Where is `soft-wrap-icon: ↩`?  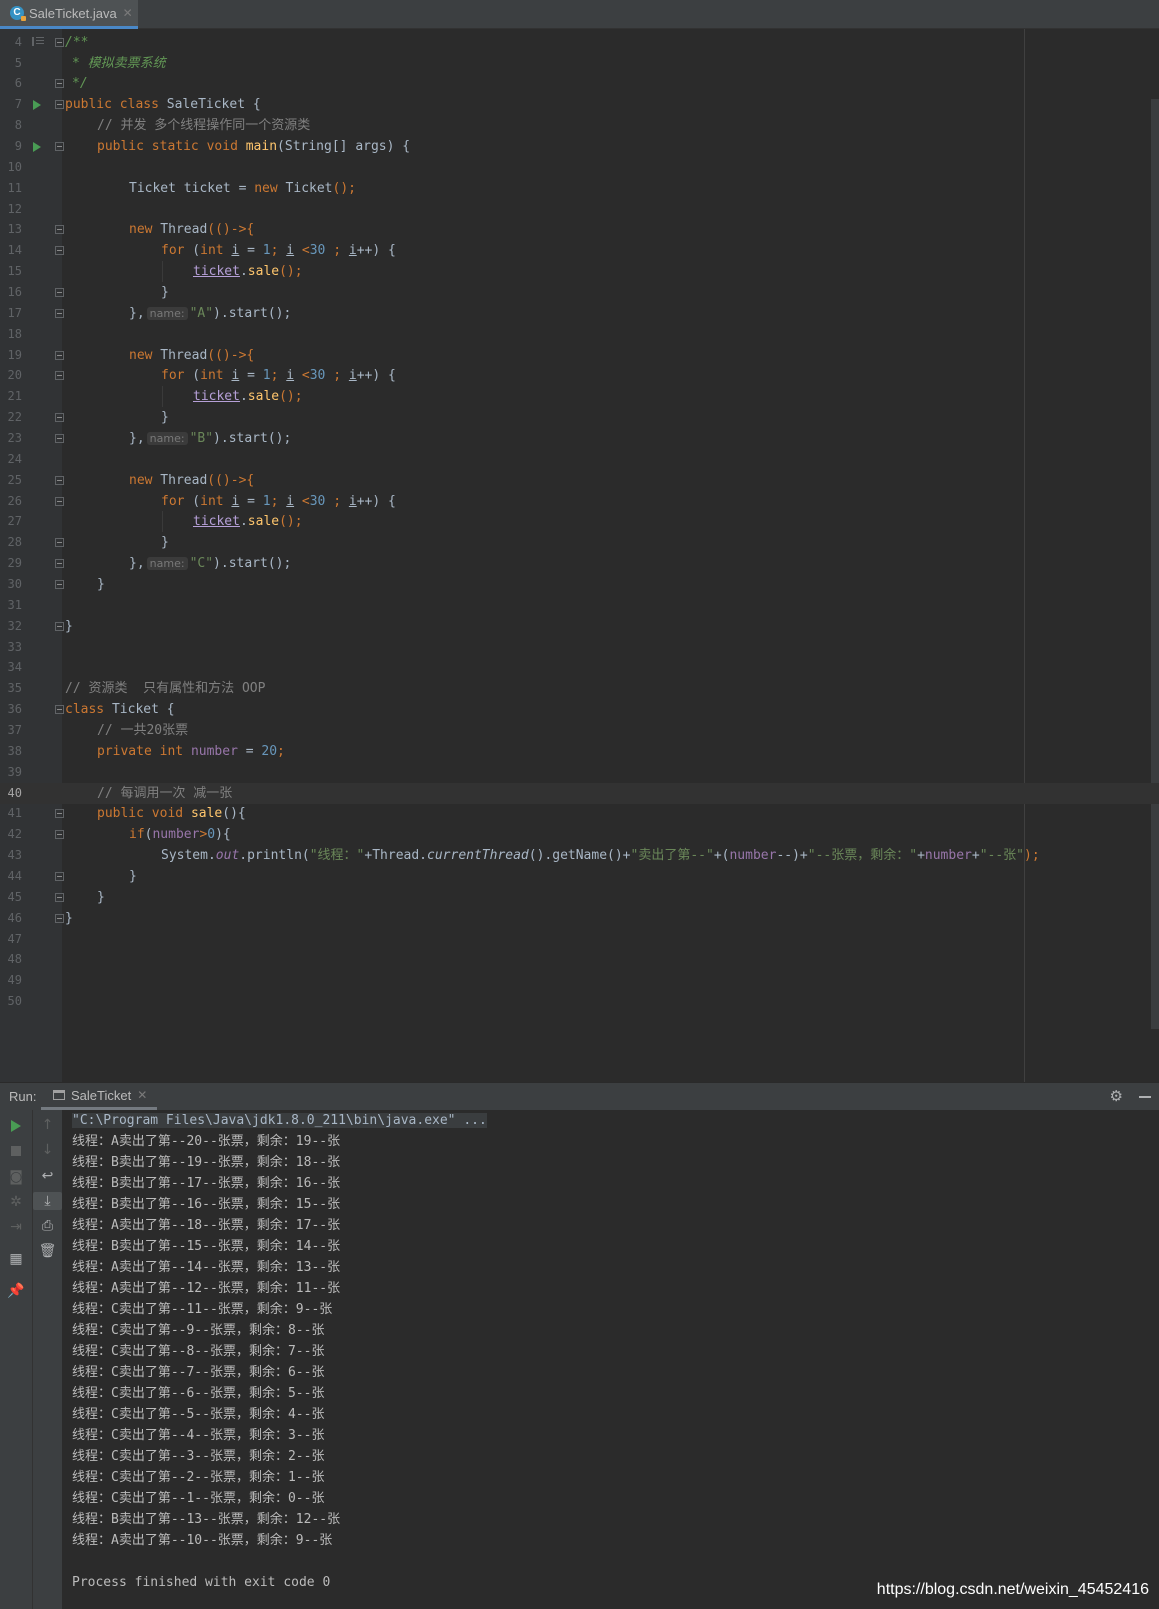
soft-wrap-icon: ↩ is located at coordinates (47, 1176).